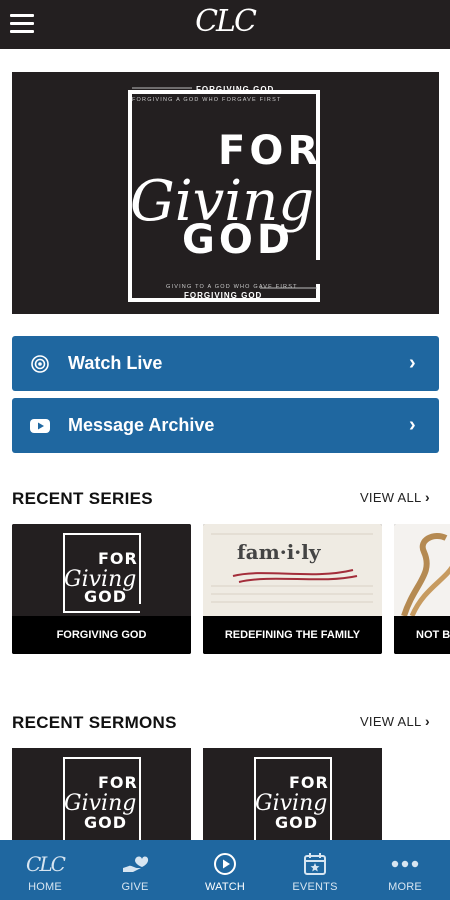 The height and width of the screenshot is (900, 450). I want to click on calendar-icon, so click(315, 864).